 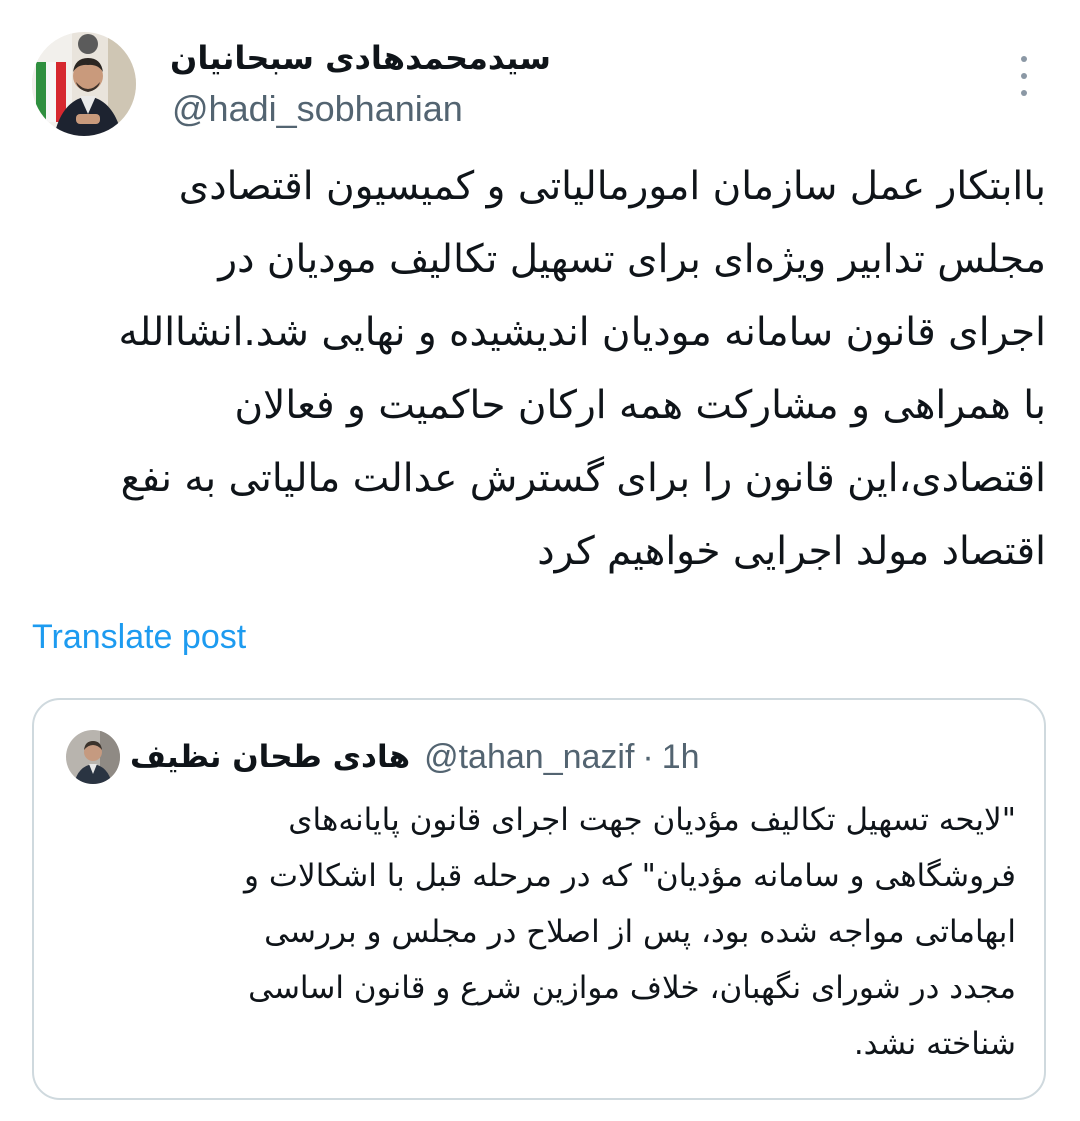 I want to click on quoted-author-name: هادی طحان نظیف, so click(x=270, y=757).